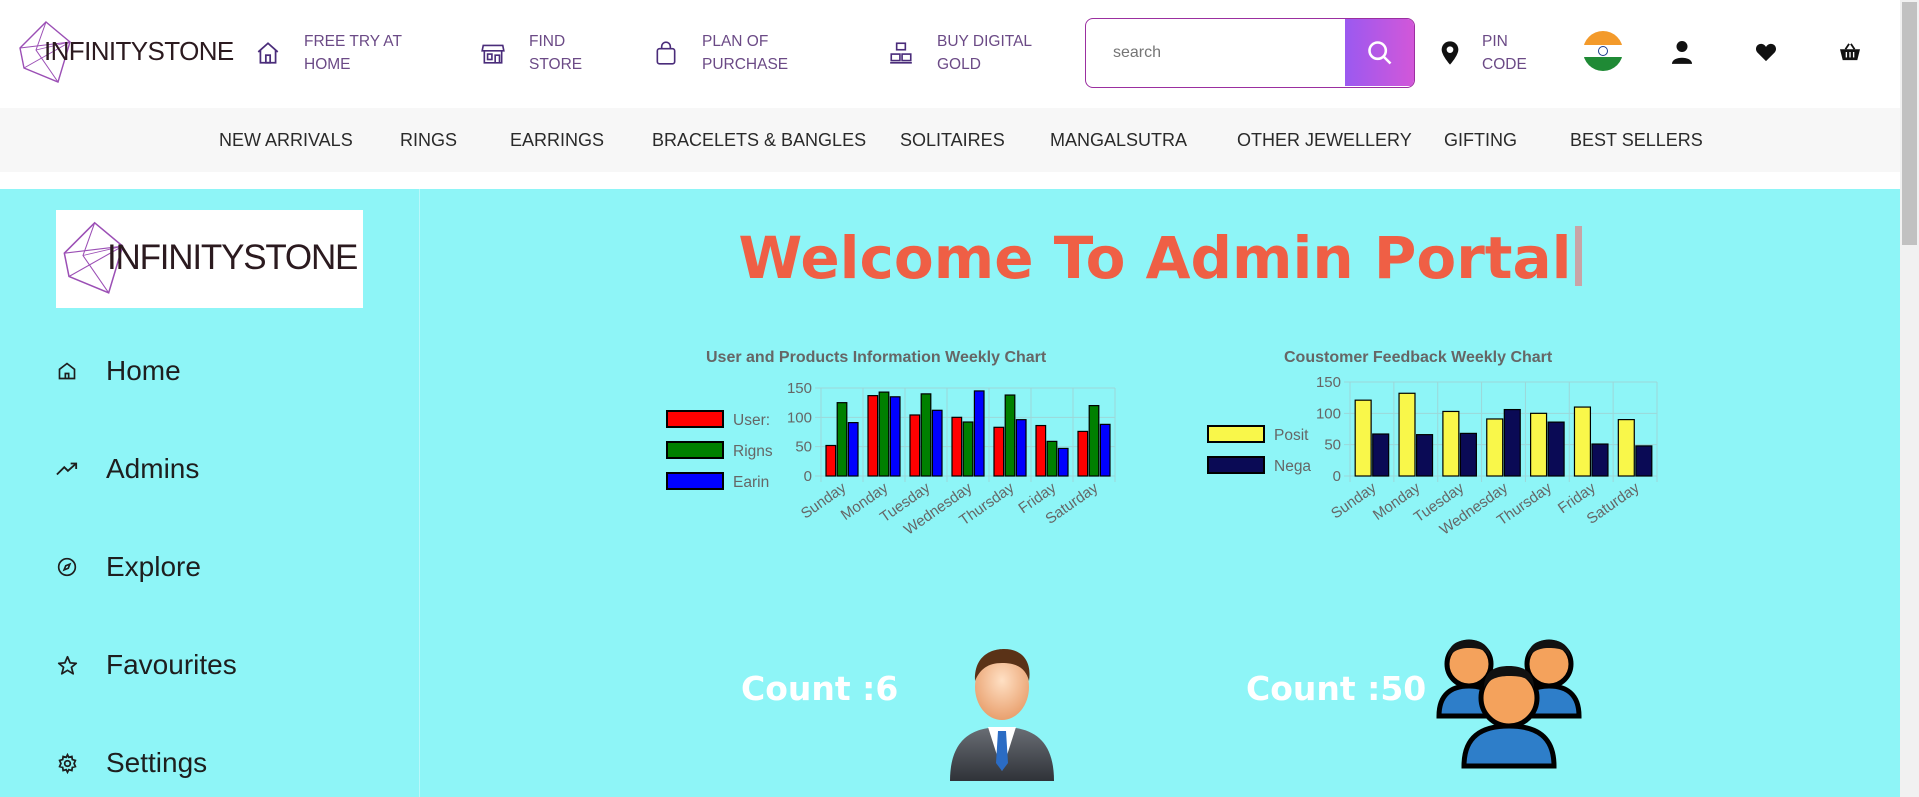 The height and width of the screenshot is (797, 1919). Describe the element at coordinates (67, 665) in the screenshot. I see `star-outline-icon` at that location.